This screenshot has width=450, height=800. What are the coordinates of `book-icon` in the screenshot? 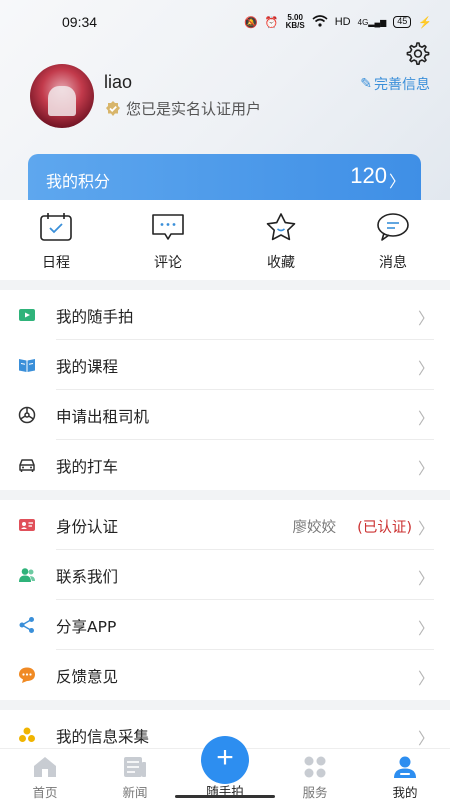 It's located at (27, 365).